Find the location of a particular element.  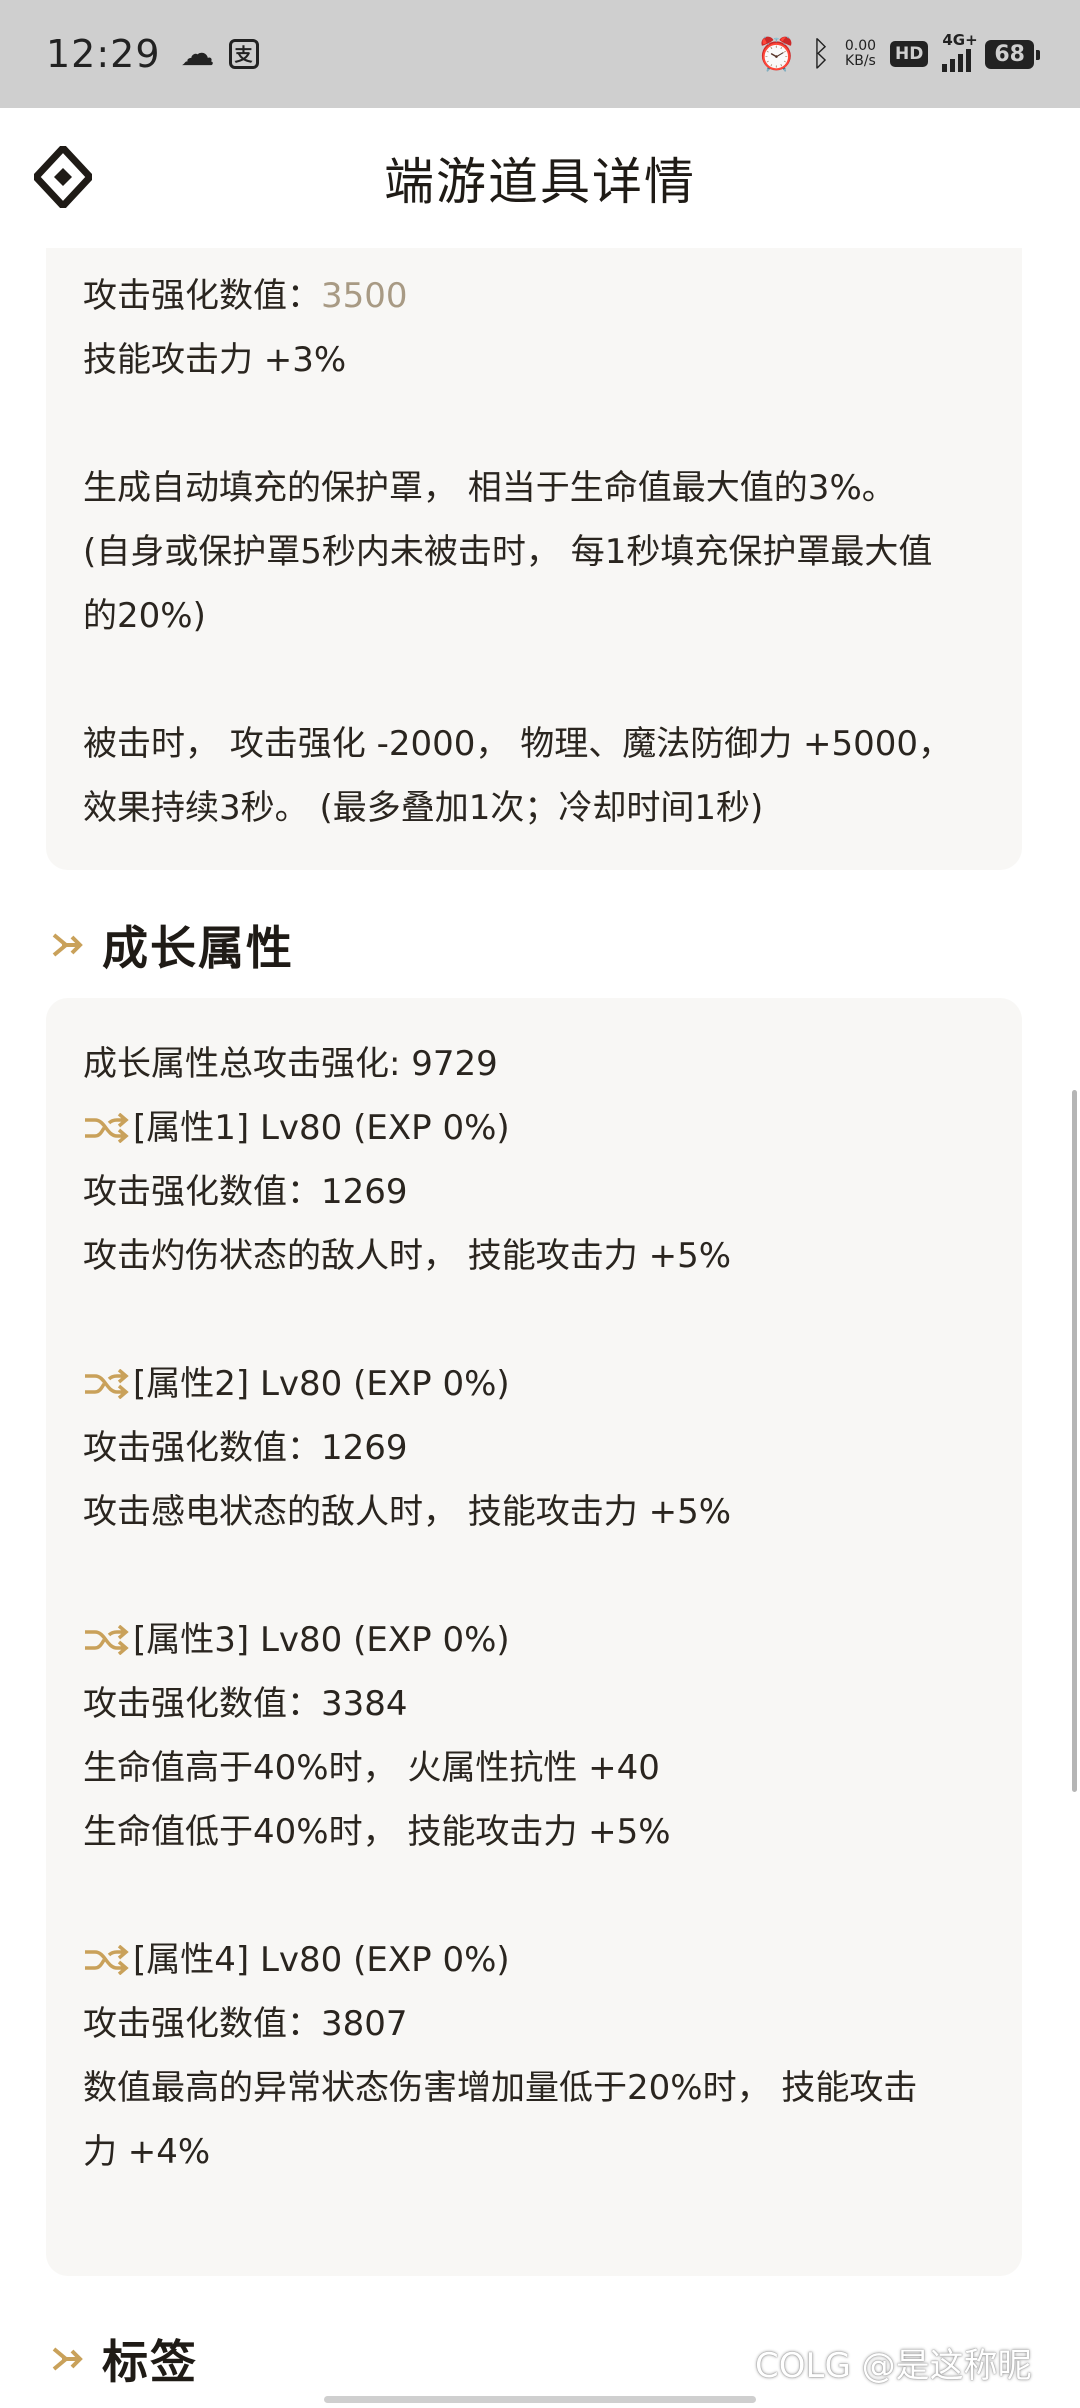

attr-line: 力 +4% is located at coordinates (147, 2152).